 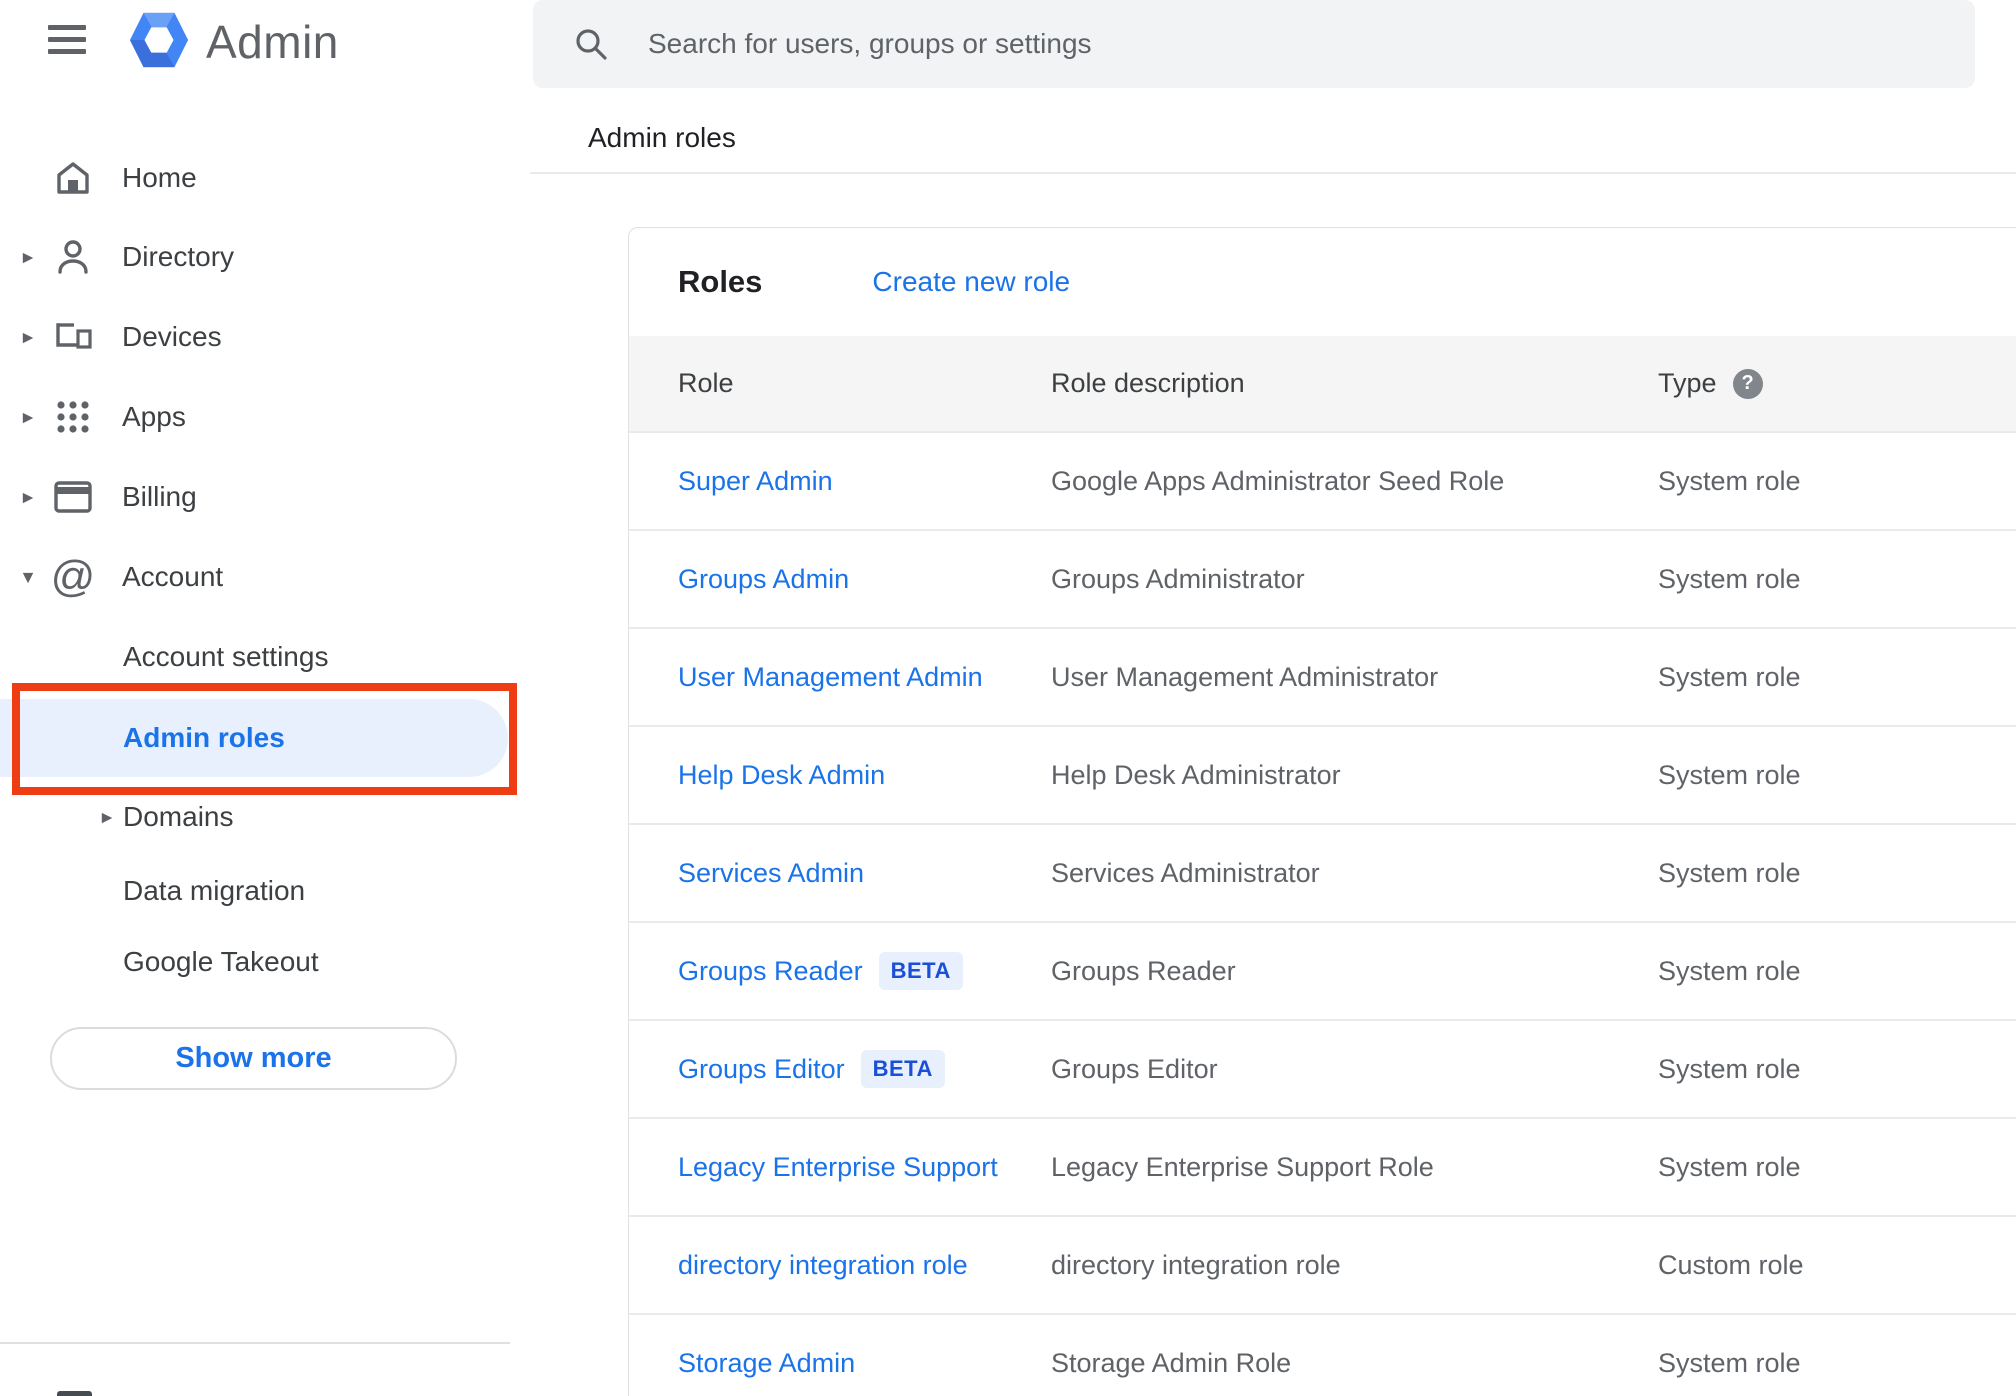 What do you see at coordinates (256, 577) in the screenshot?
I see `sidebar-item-account: ▾ @ Account` at bounding box center [256, 577].